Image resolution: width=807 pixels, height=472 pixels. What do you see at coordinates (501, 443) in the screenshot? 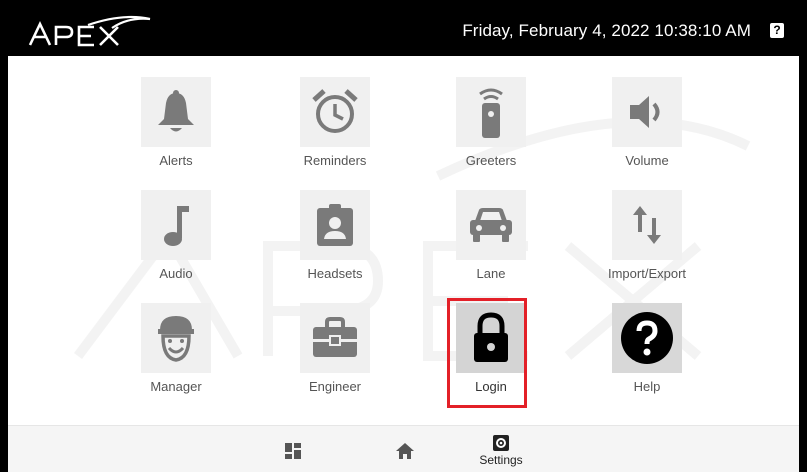
I see `settings-icon` at bounding box center [501, 443].